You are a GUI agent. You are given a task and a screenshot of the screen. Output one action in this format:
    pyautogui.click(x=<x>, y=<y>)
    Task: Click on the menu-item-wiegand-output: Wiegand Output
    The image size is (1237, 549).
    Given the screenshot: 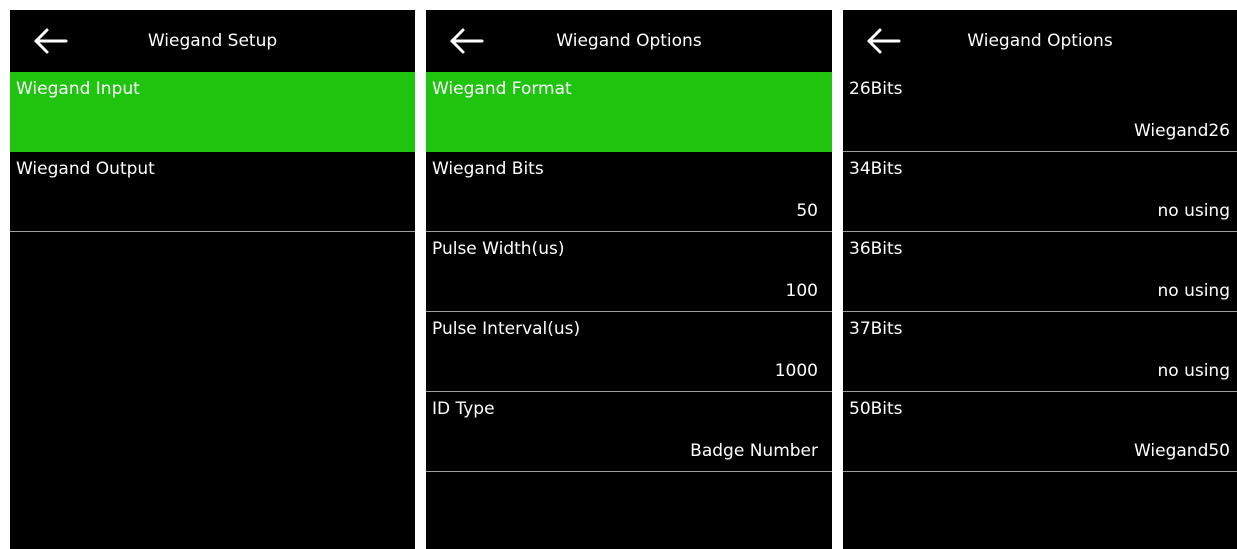 What is the action you would take?
    pyautogui.click(x=212, y=192)
    